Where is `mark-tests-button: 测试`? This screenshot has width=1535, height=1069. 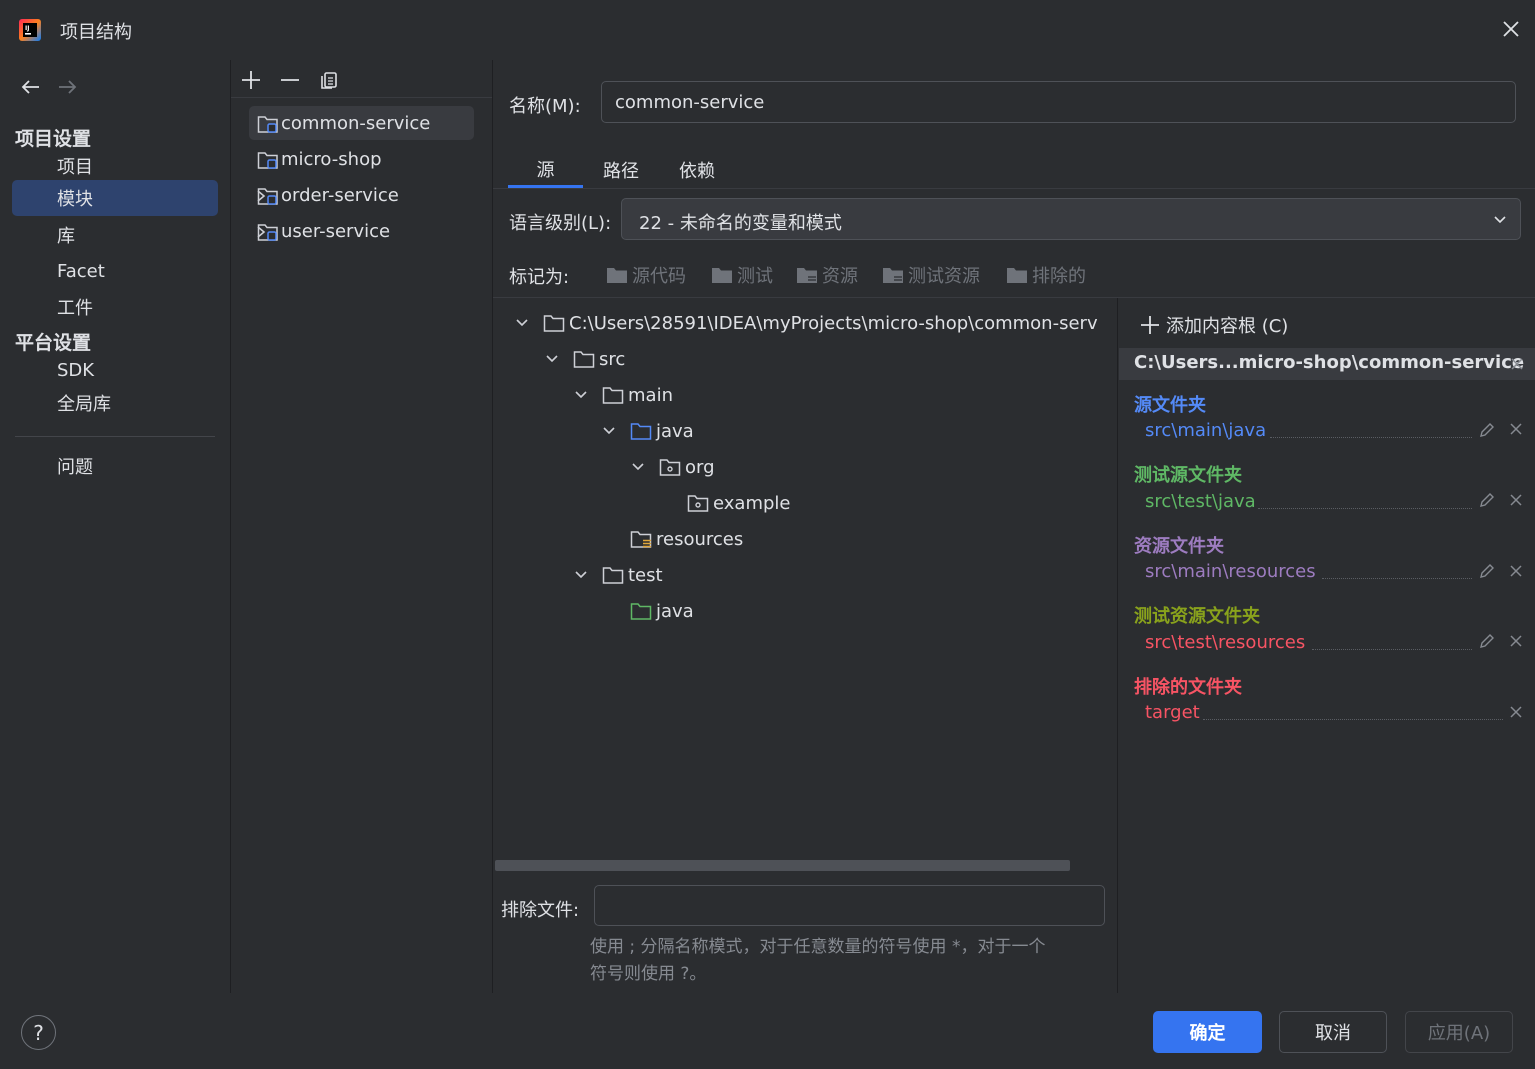 mark-tests-button: 测试 is located at coordinates (742, 275).